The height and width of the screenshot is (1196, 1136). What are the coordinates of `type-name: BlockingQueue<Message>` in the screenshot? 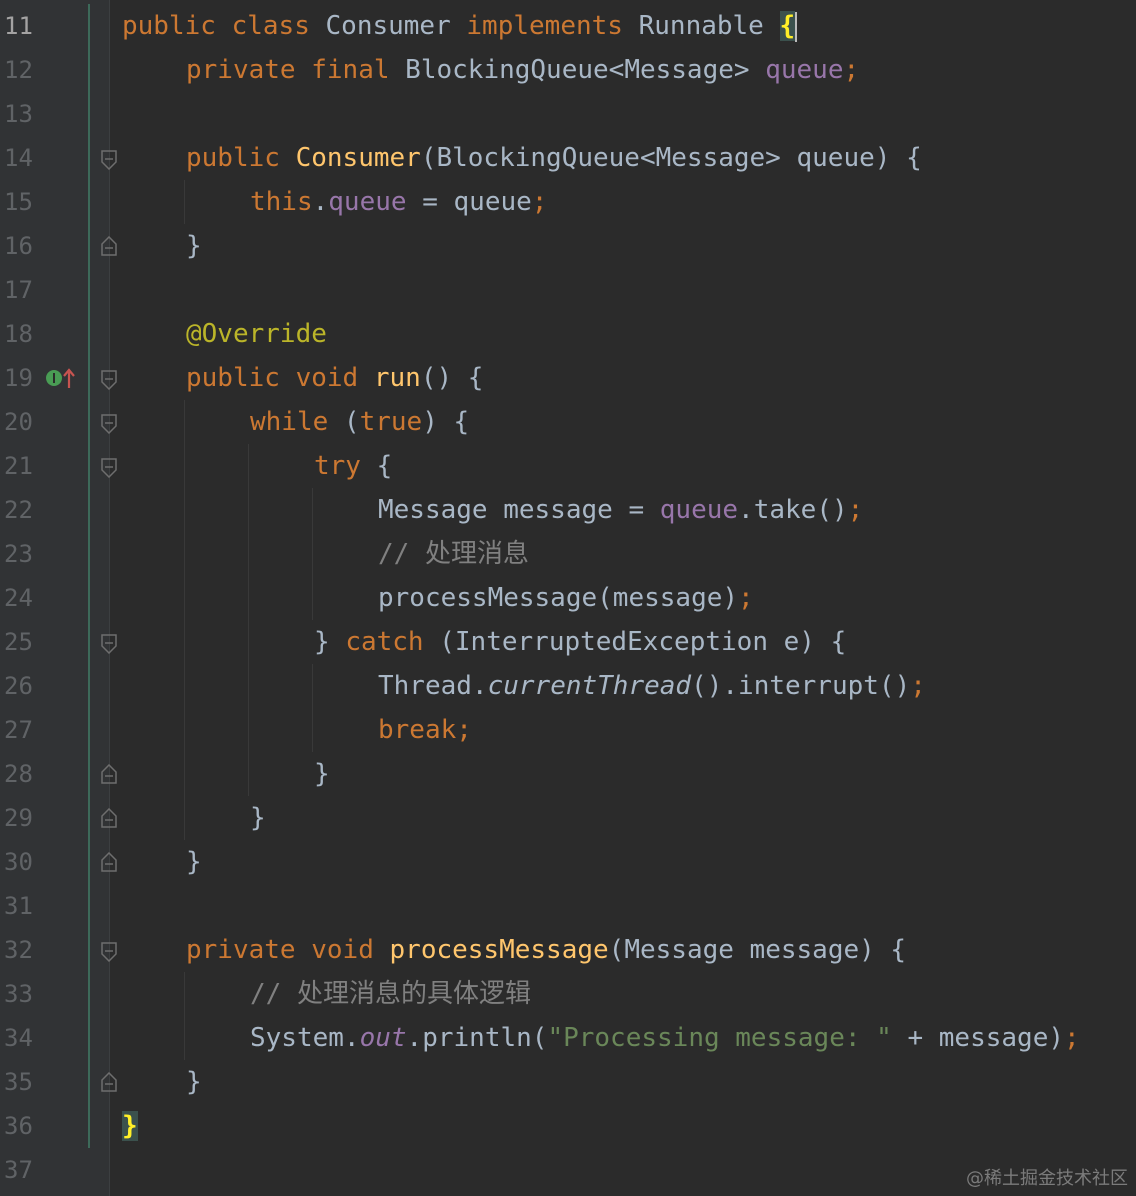 It's located at (577, 70).